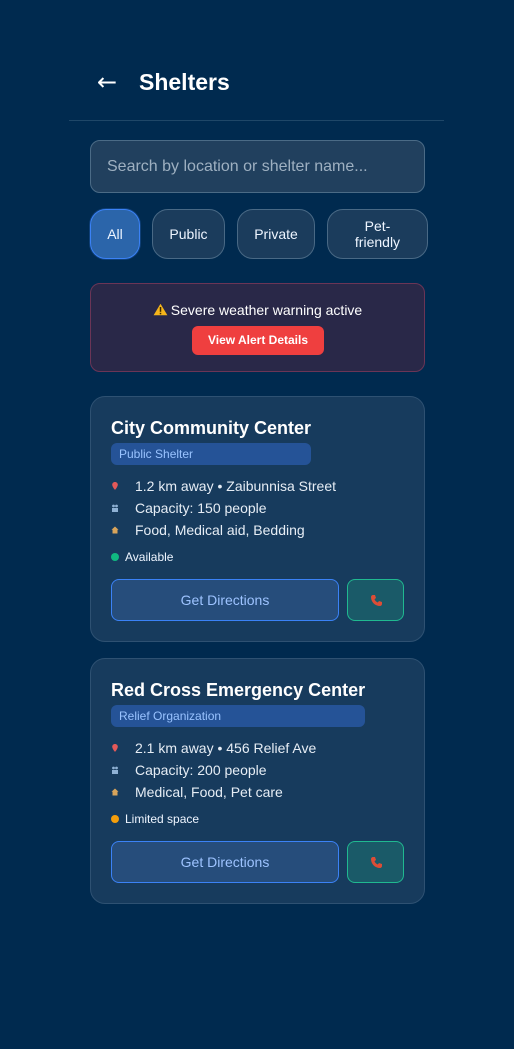 This screenshot has height=1049, width=514. What do you see at coordinates (266, 310) in the screenshot?
I see `alert-text: Severe weather warning active` at bounding box center [266, 310].